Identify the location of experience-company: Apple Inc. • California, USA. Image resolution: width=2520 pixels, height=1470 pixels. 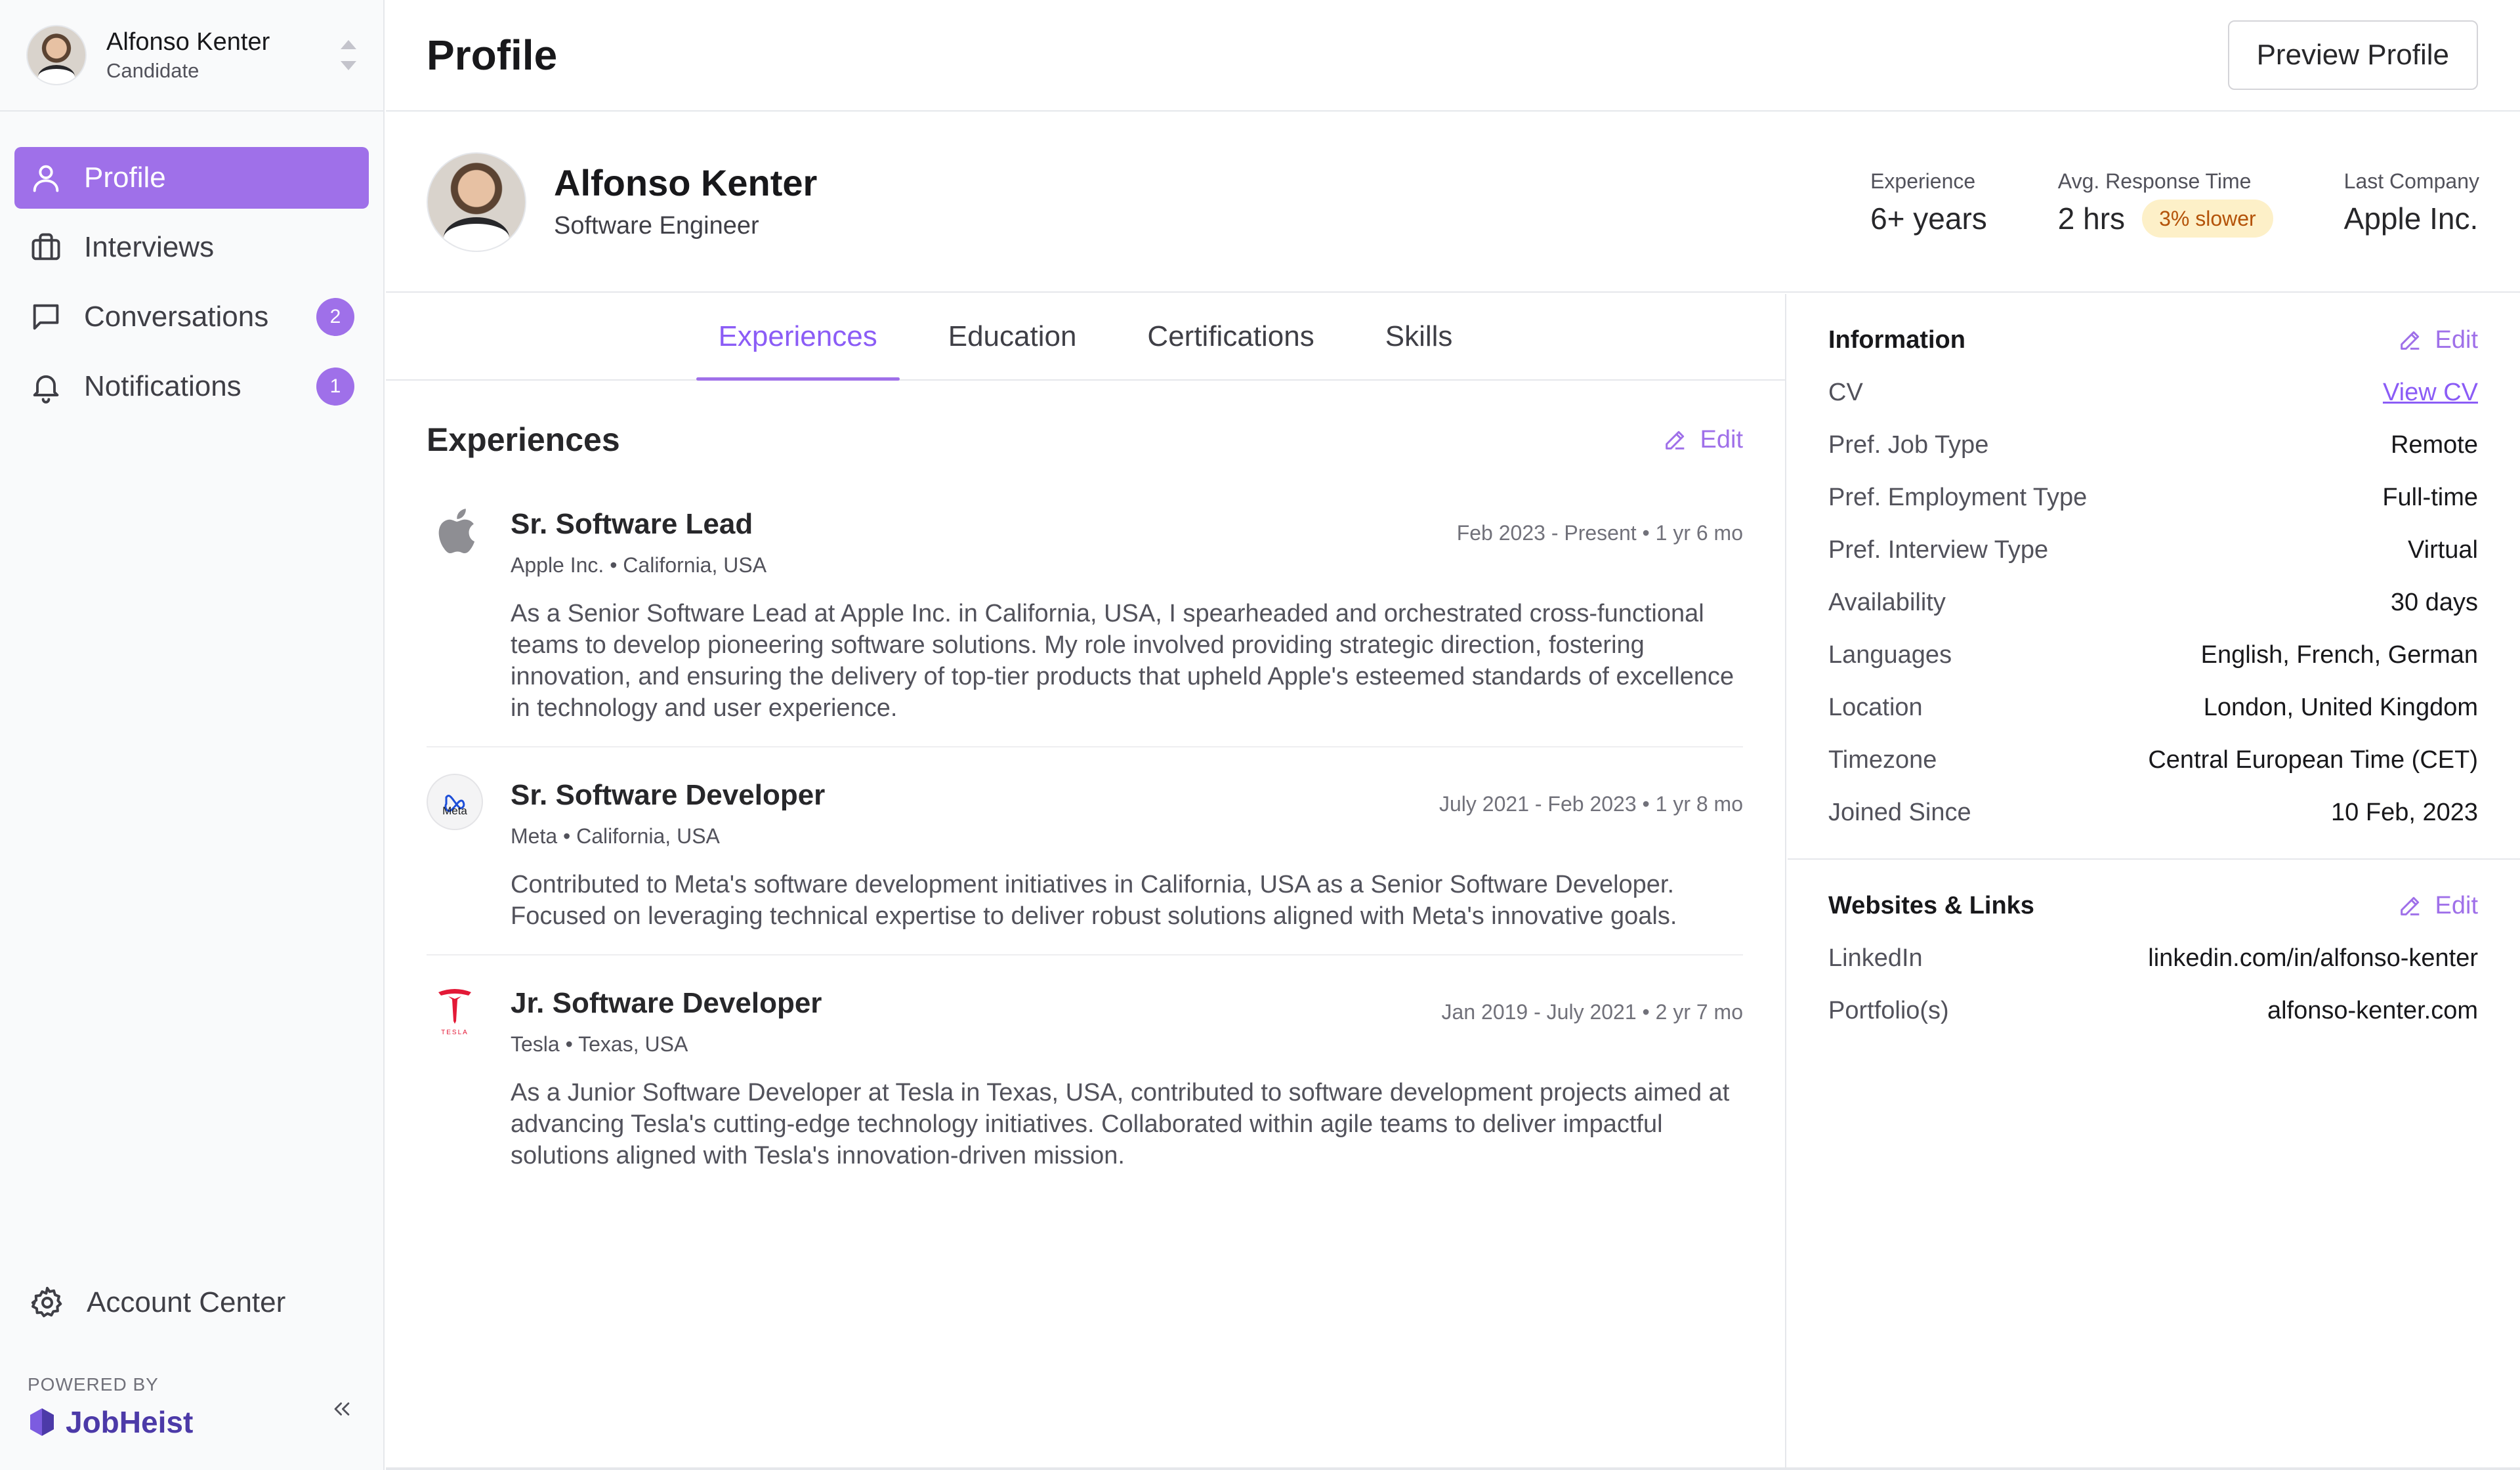
(639, 565).